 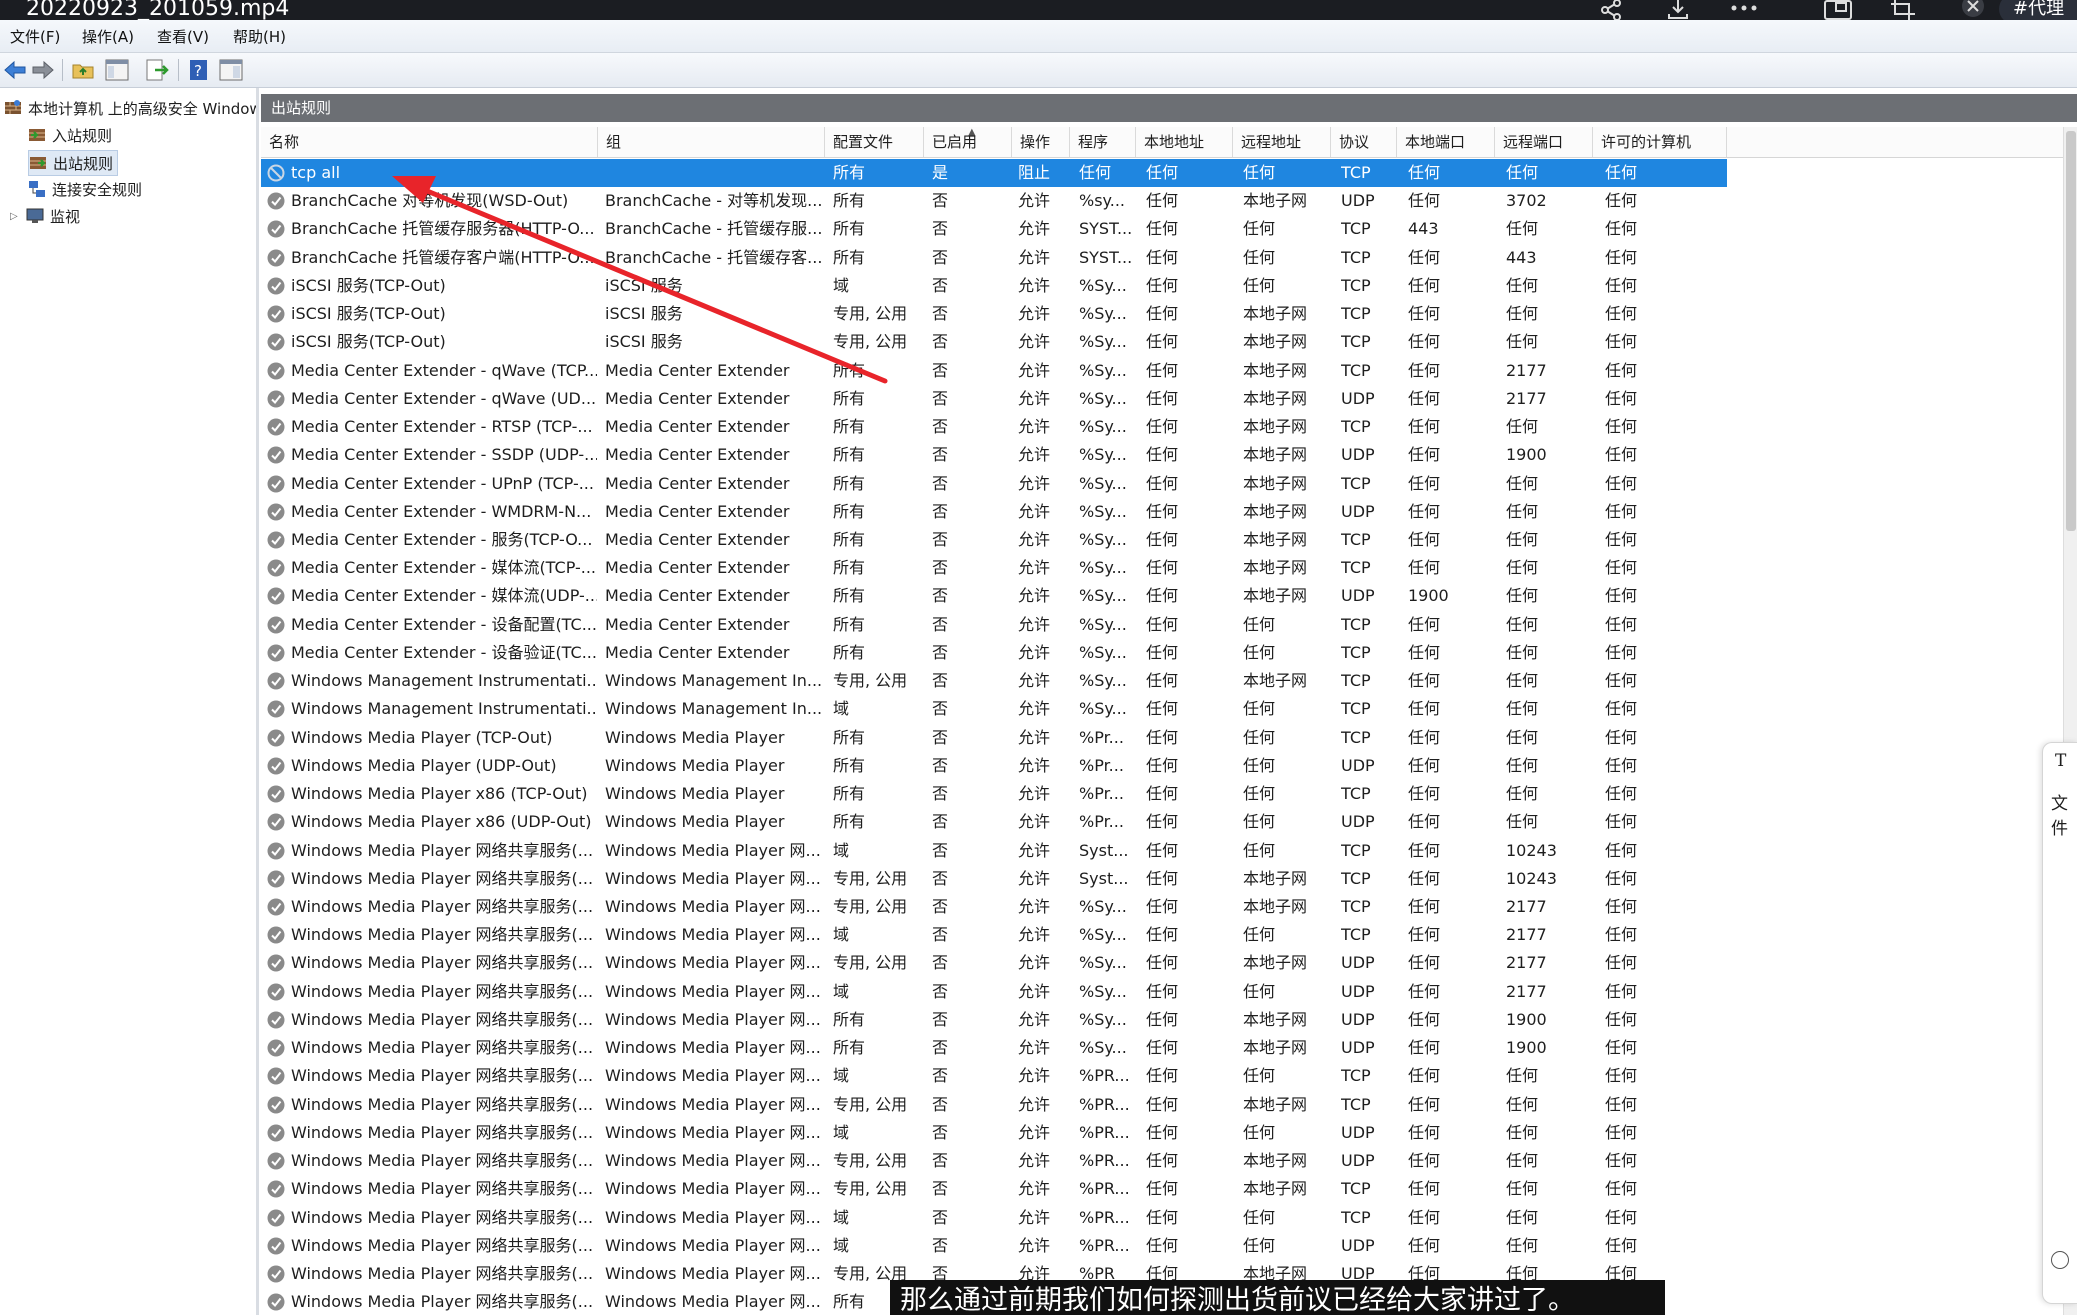 What do you see at coordinates (1611, 10) in the screenshot?
I see `share-icon` at bounding box center [1611, 10].